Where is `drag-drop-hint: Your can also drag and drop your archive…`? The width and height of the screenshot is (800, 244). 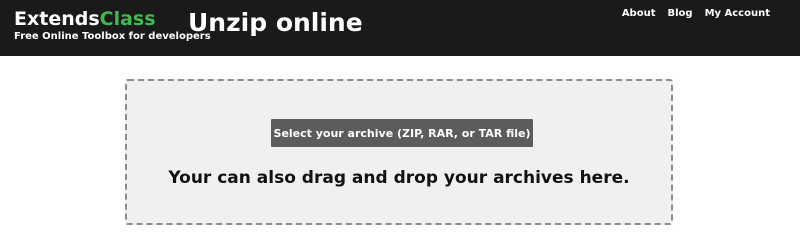 drag-drop-hint: Your can also drag and drop your archive… is located at coordinates (399, 178).